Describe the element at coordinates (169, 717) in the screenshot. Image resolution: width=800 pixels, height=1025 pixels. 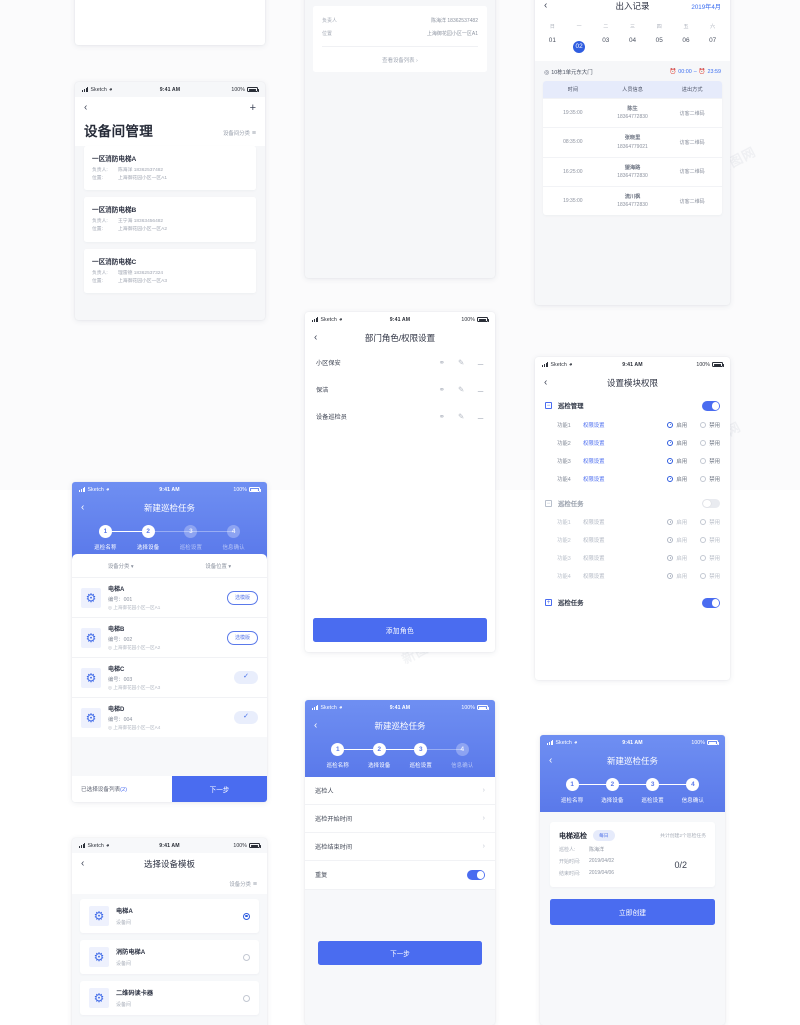
I see `list-item: ⚙ 电梯D 编号：004 ◎ 上海御花园小区一区A4 ✓` at that location.